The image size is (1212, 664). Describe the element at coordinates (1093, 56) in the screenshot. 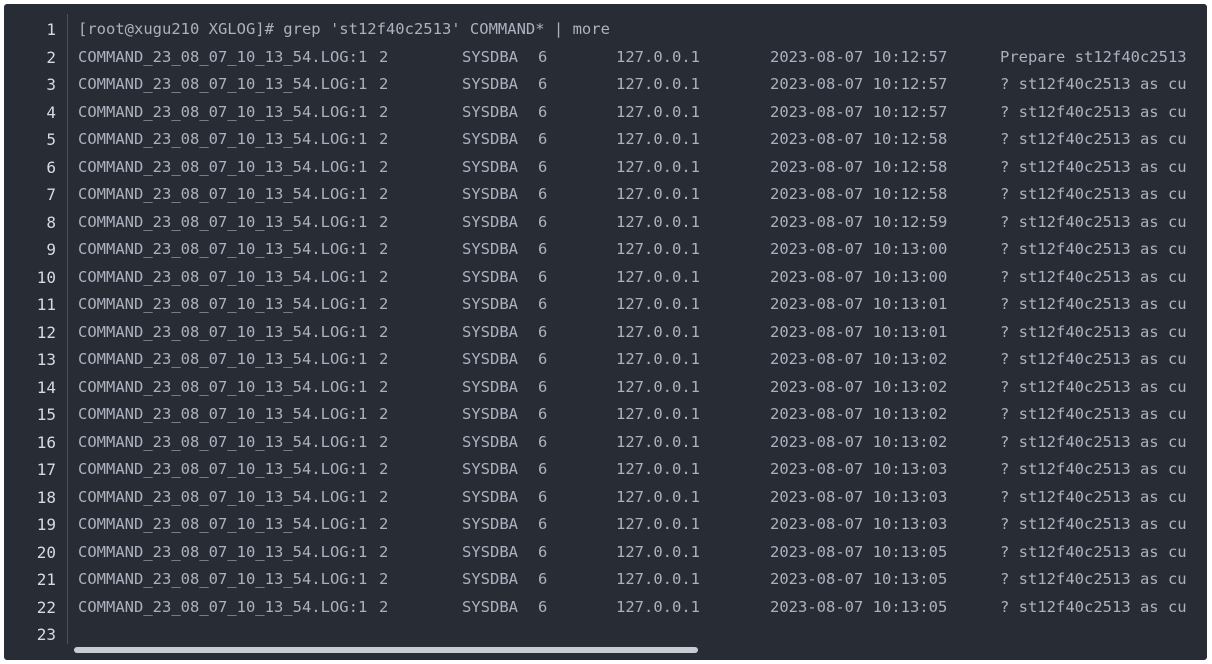

I see `sql-text: Prepare st12f40c2513` at that location.